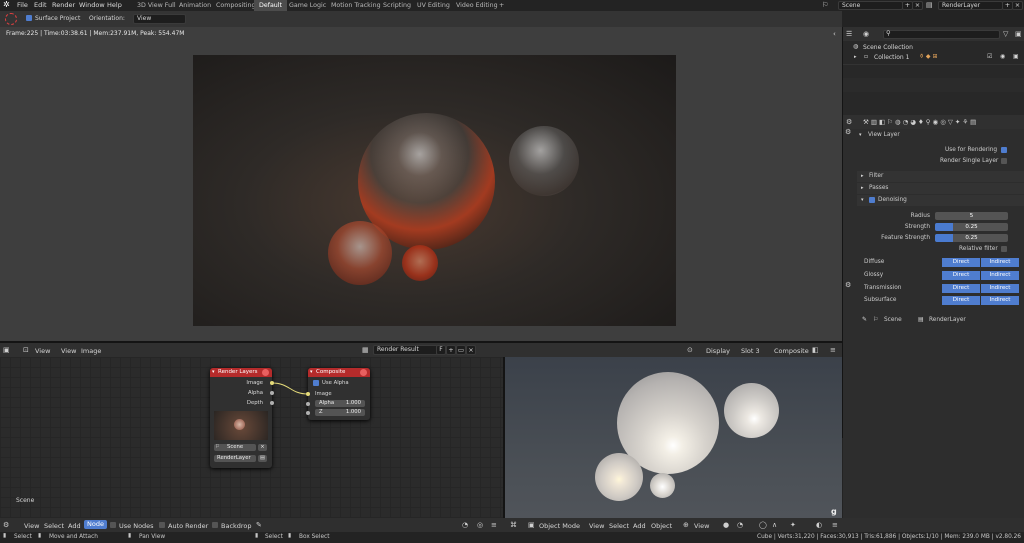 This screenshot has width=1024, height=543. Describe the element at coordinates (316, 383) in the screenshot. I see `use-alpha-checkbox` at that location.